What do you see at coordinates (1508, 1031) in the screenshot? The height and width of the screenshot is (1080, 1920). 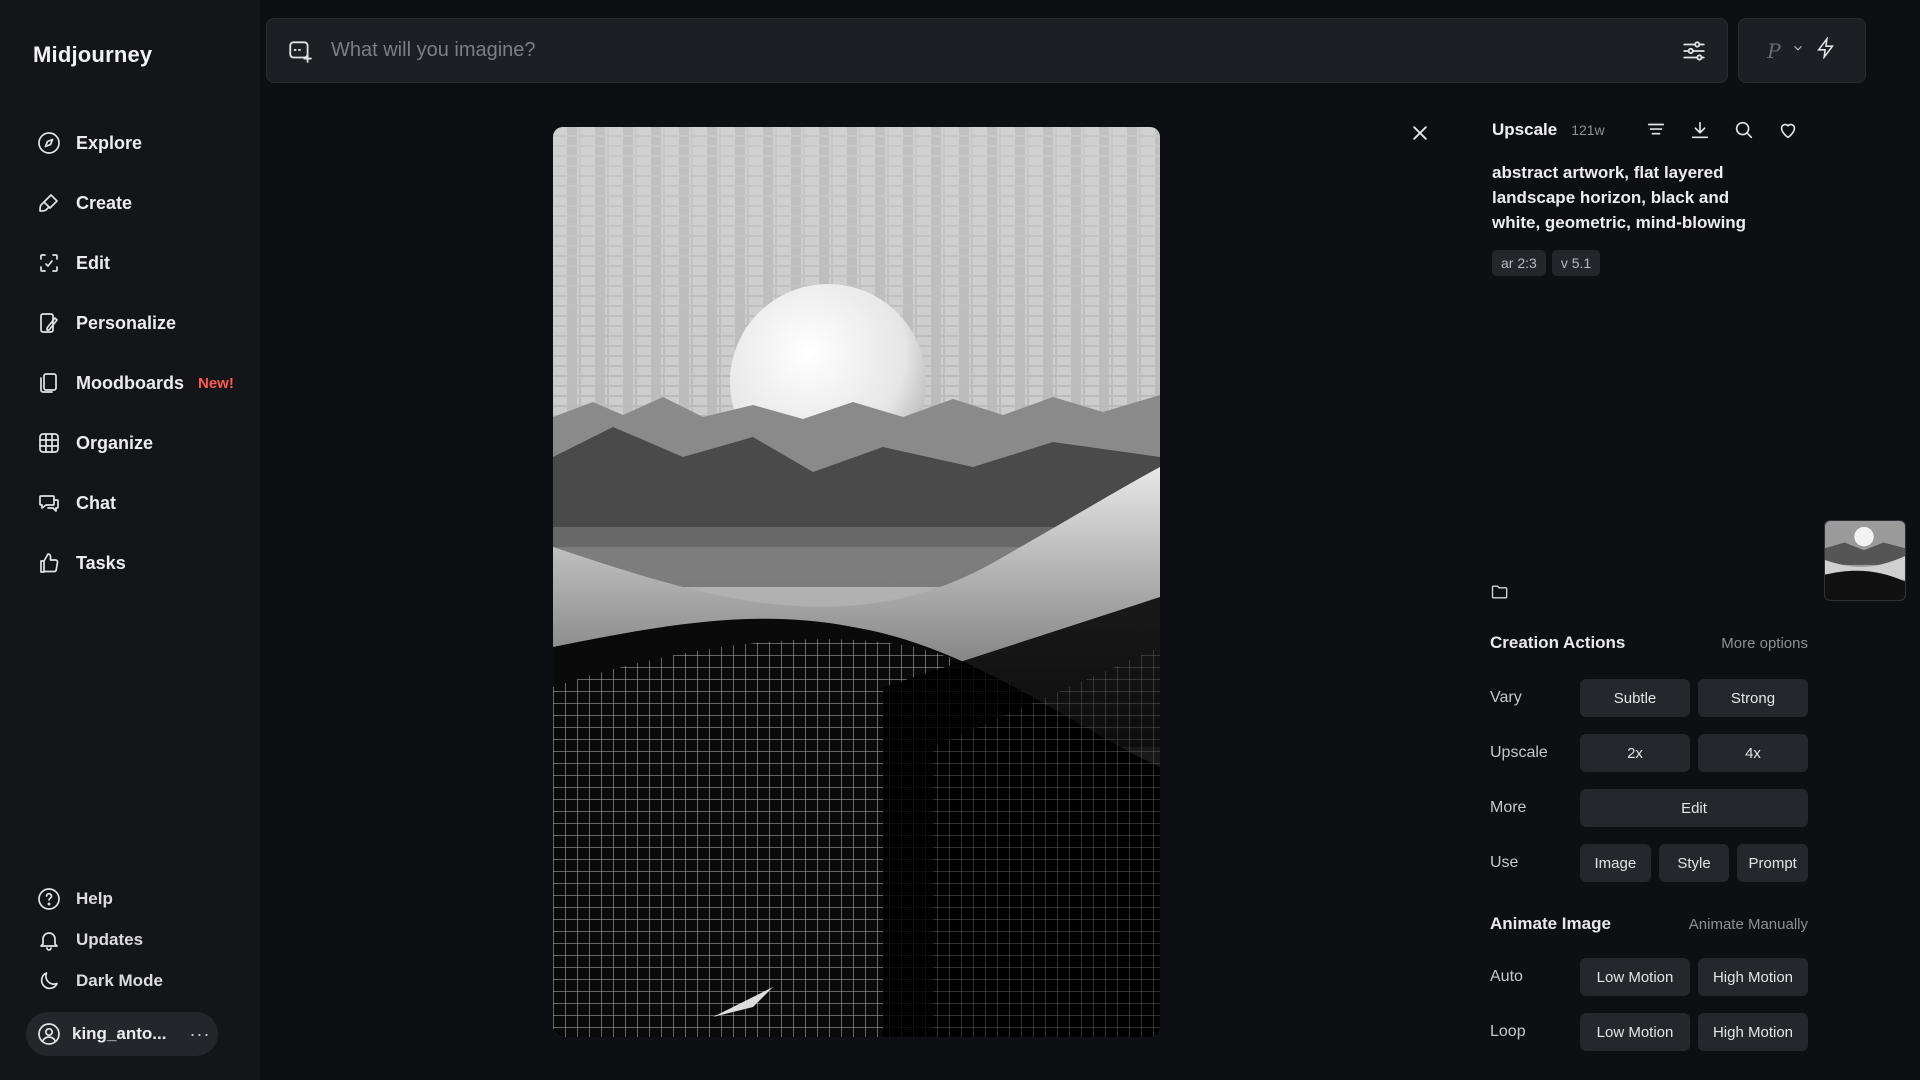 I see `row-label: Loop` at bounding box center [1508, 1031].